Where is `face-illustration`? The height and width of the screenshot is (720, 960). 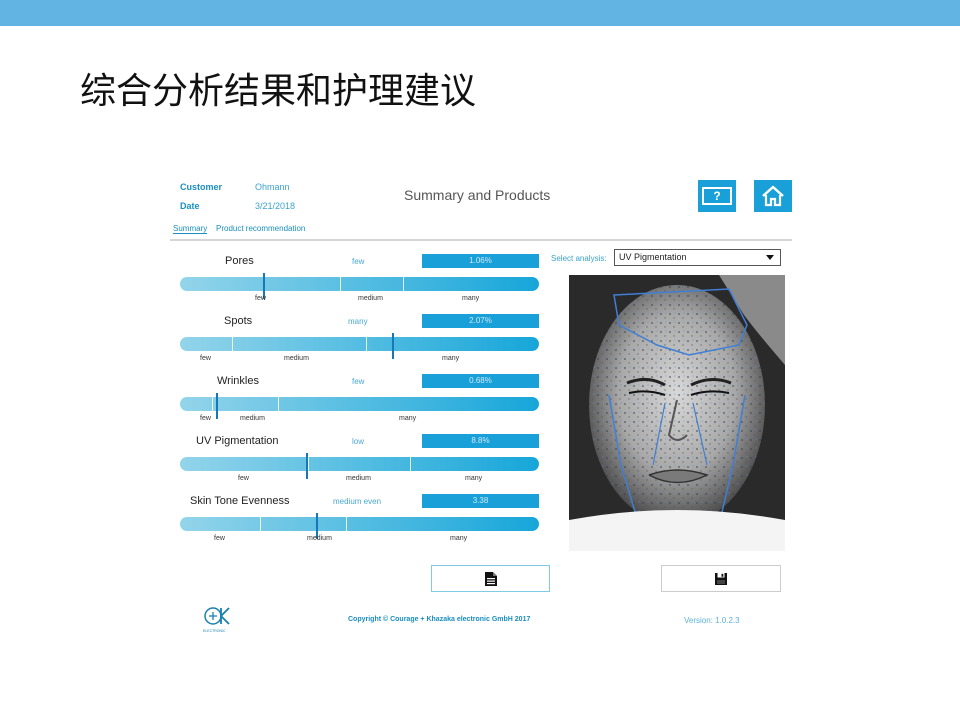 face-illustration is located at coordinates (677, 413).